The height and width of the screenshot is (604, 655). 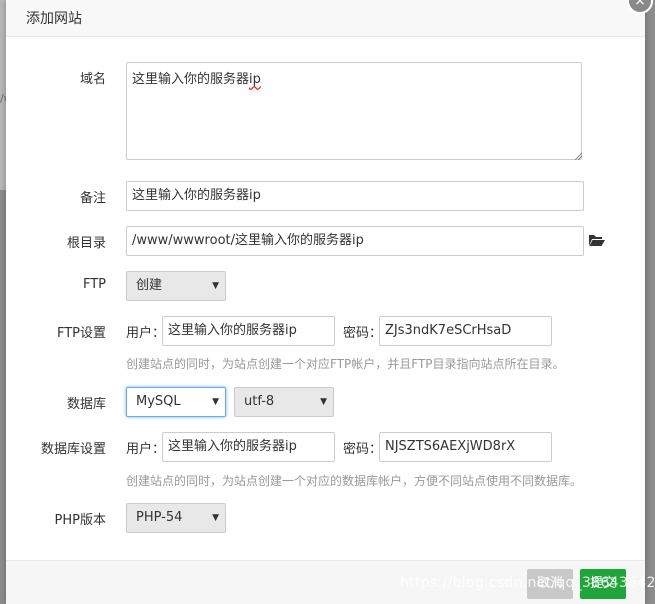 I want to click on dialog-header: 添加网站, so click(x=325, y=18).